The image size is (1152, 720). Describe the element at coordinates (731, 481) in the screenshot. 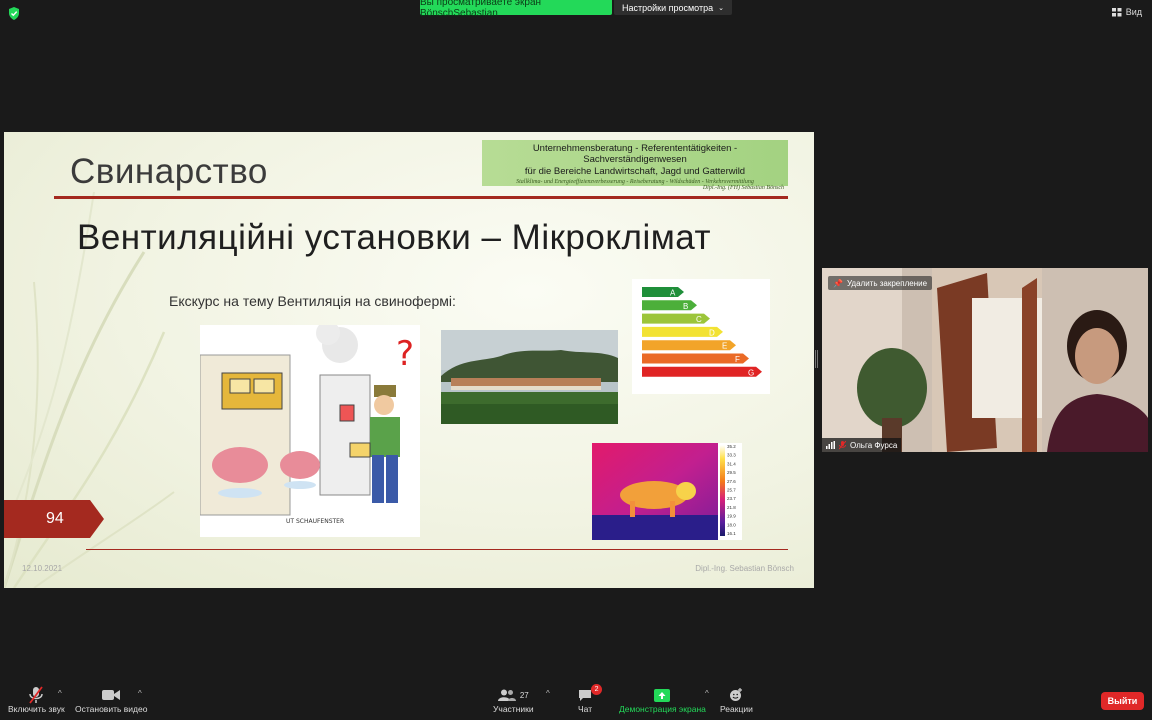

I see `thermal-scale-tick: 27.6` at that location.